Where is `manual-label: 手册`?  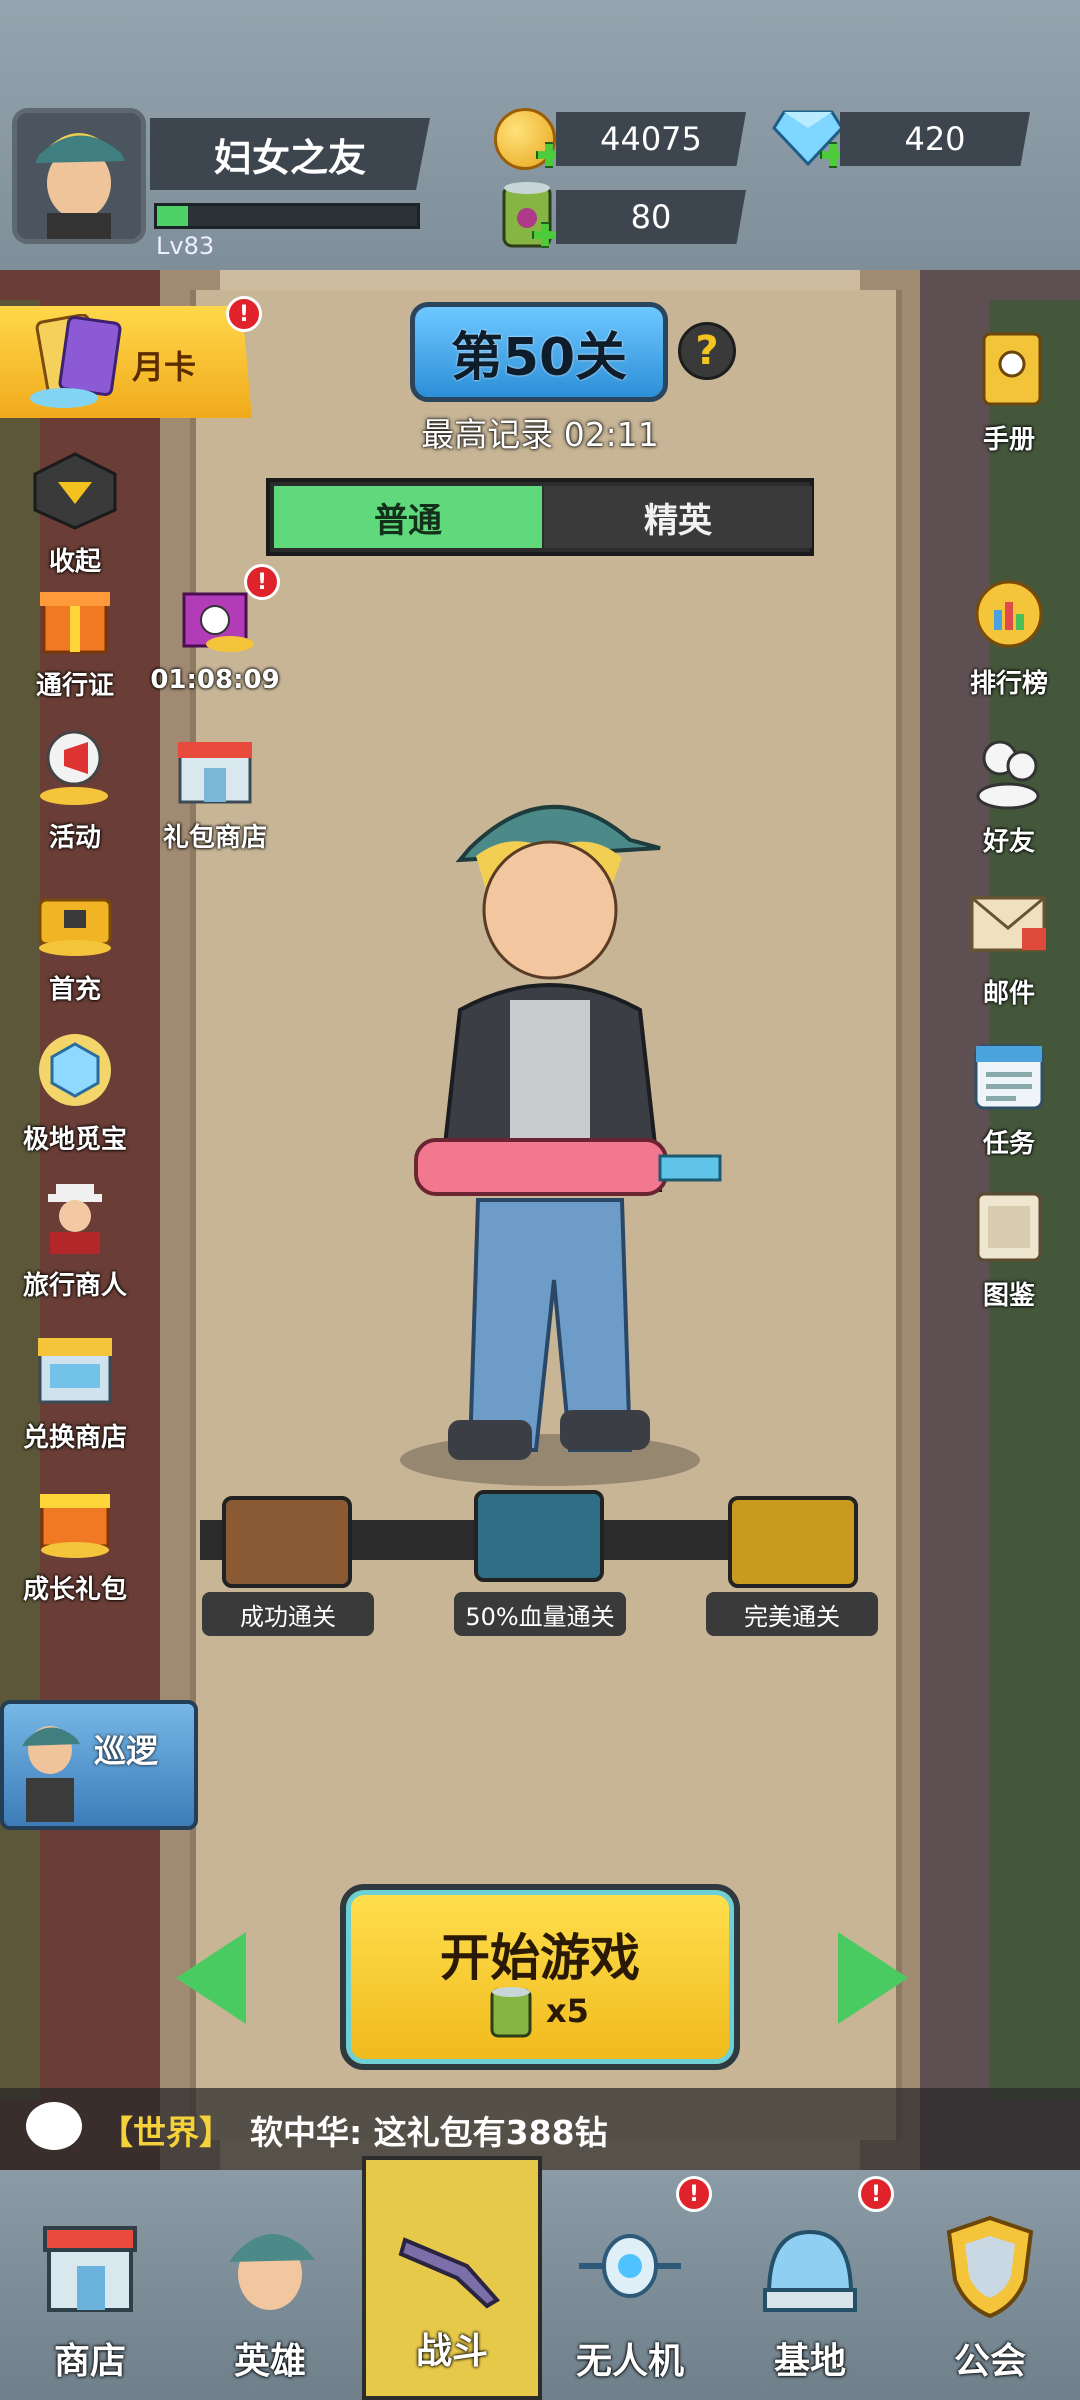 manual-label: 手册 is located at coordinates (1008, 440).